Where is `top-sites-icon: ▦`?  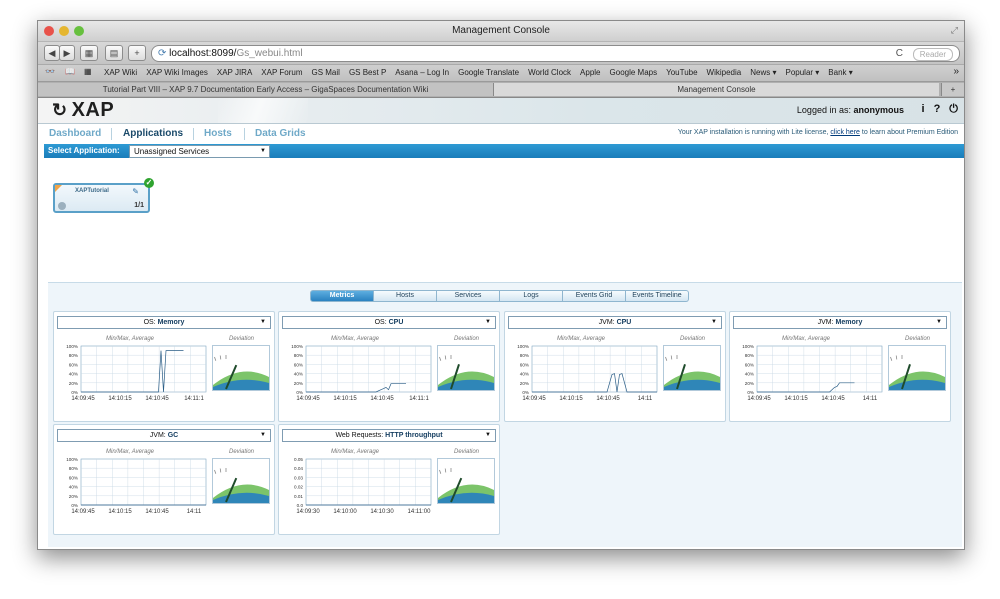
top-sites-icon: ▦ is located at coordinates (88, 71).